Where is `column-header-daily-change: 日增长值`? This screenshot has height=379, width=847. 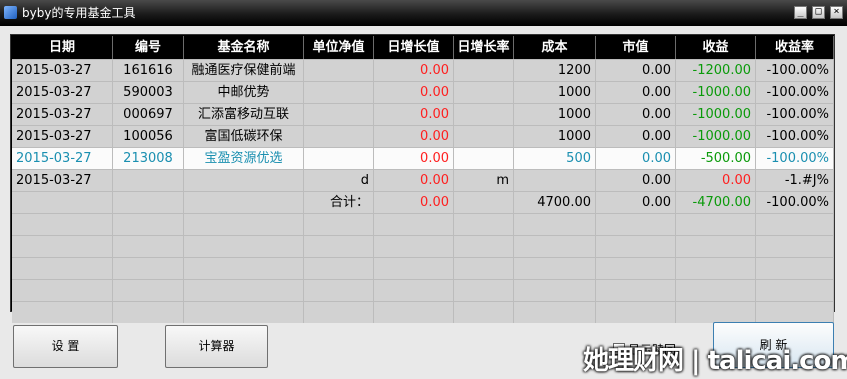
column-header-daily-change: 日增长值 is located at coordinates (414, 47).